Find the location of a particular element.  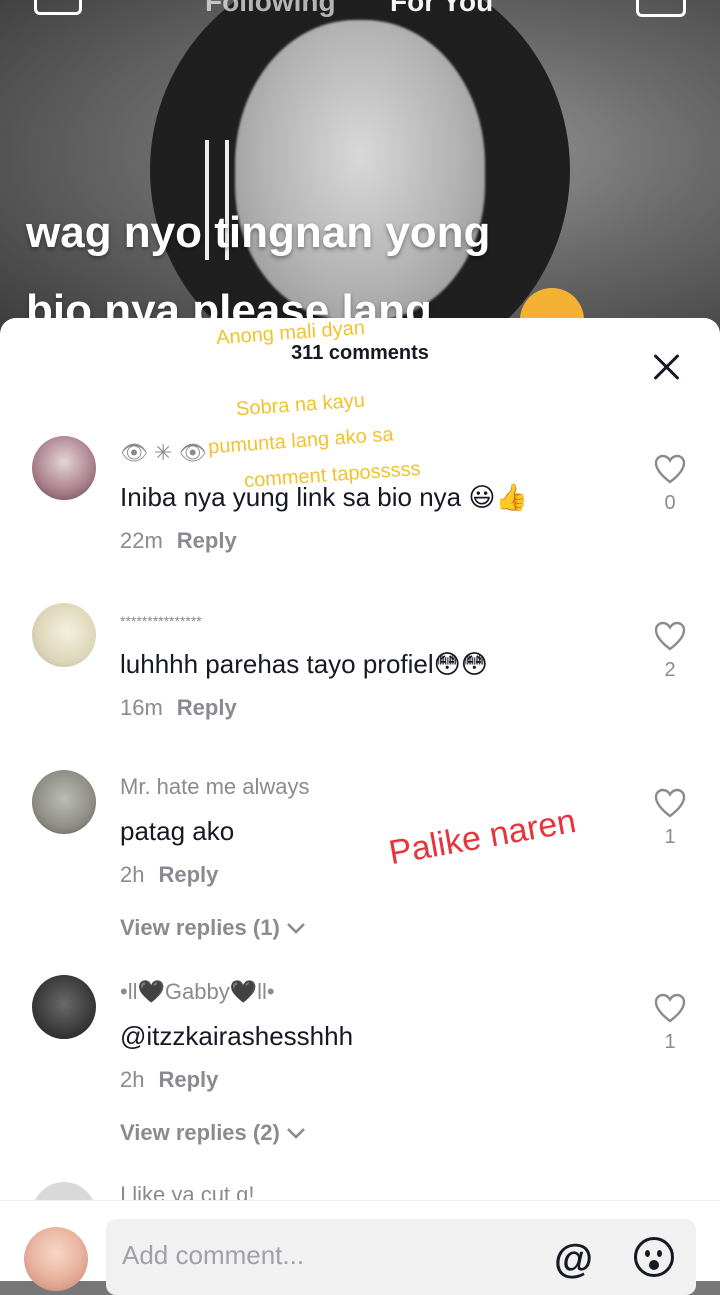

comment-meta: 22m Reply is located at coordinates (178, 541).